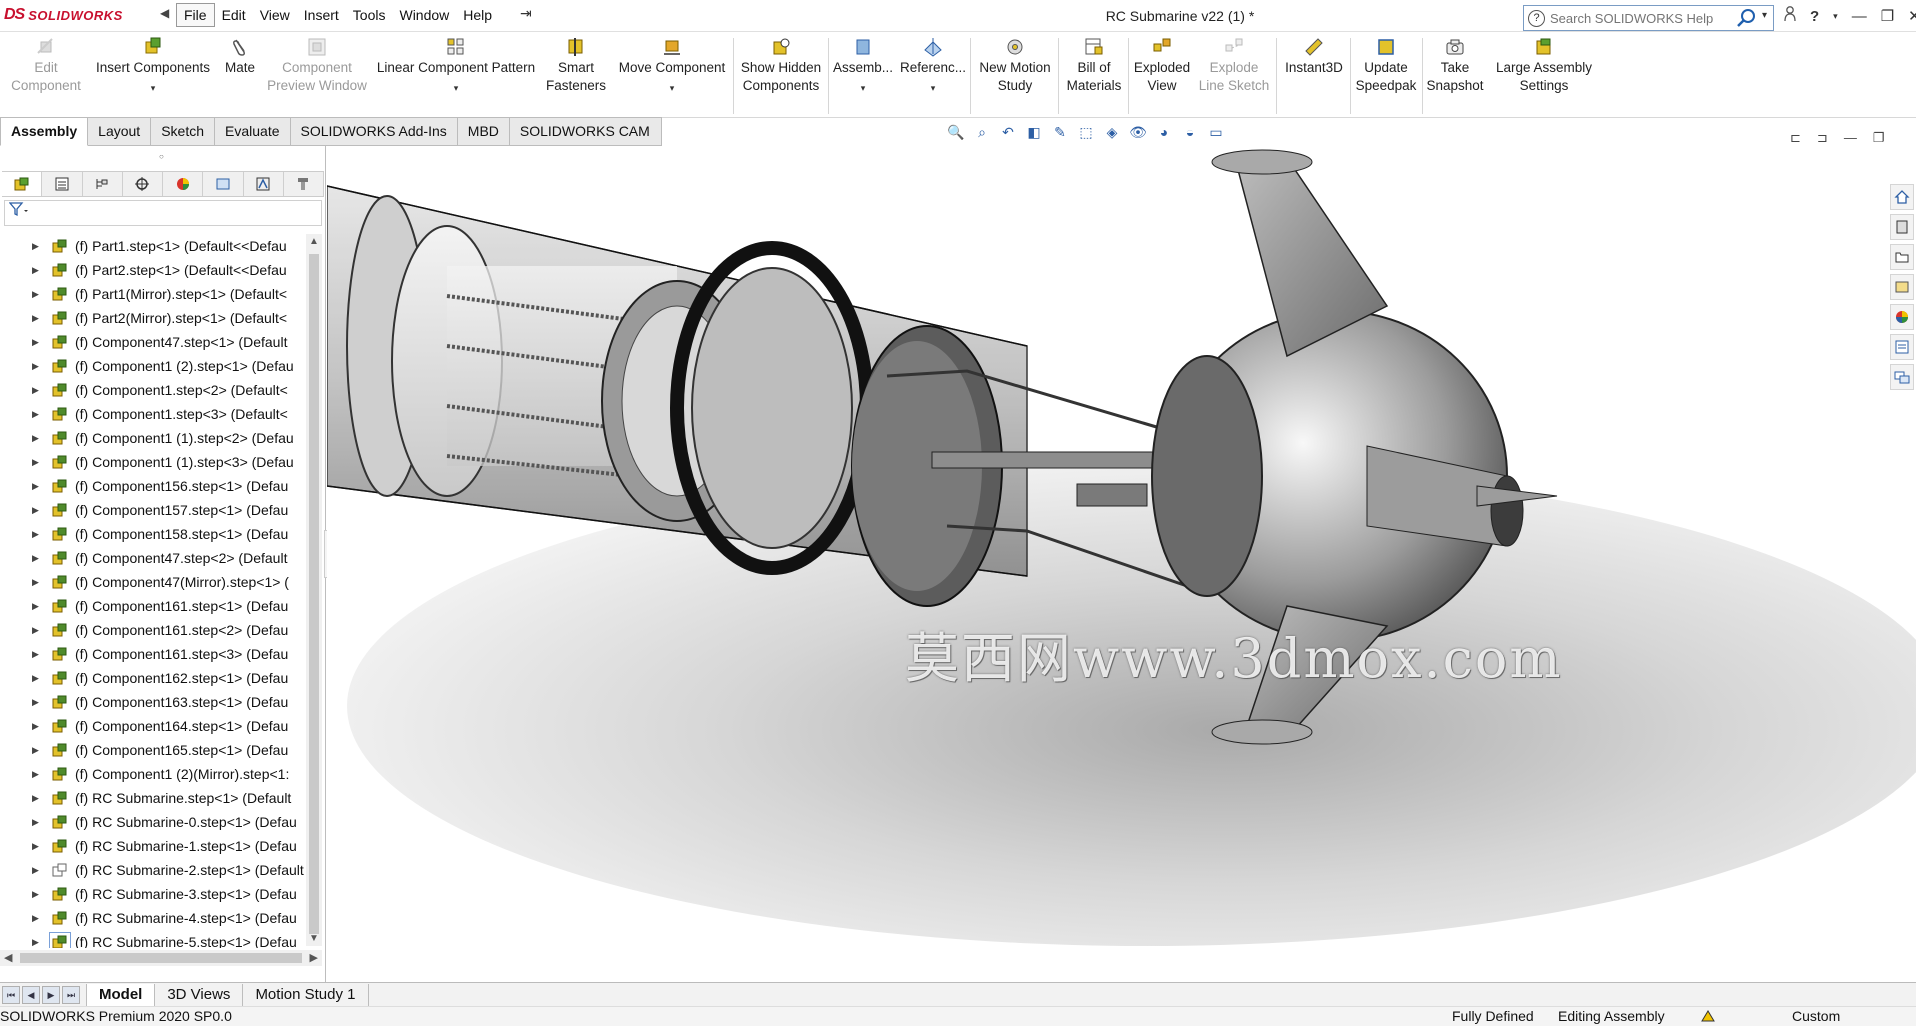 Image resolution: width=1916 pixels, height=1028 pixels. I want to click on menu-help: Help, so click(477, 15).